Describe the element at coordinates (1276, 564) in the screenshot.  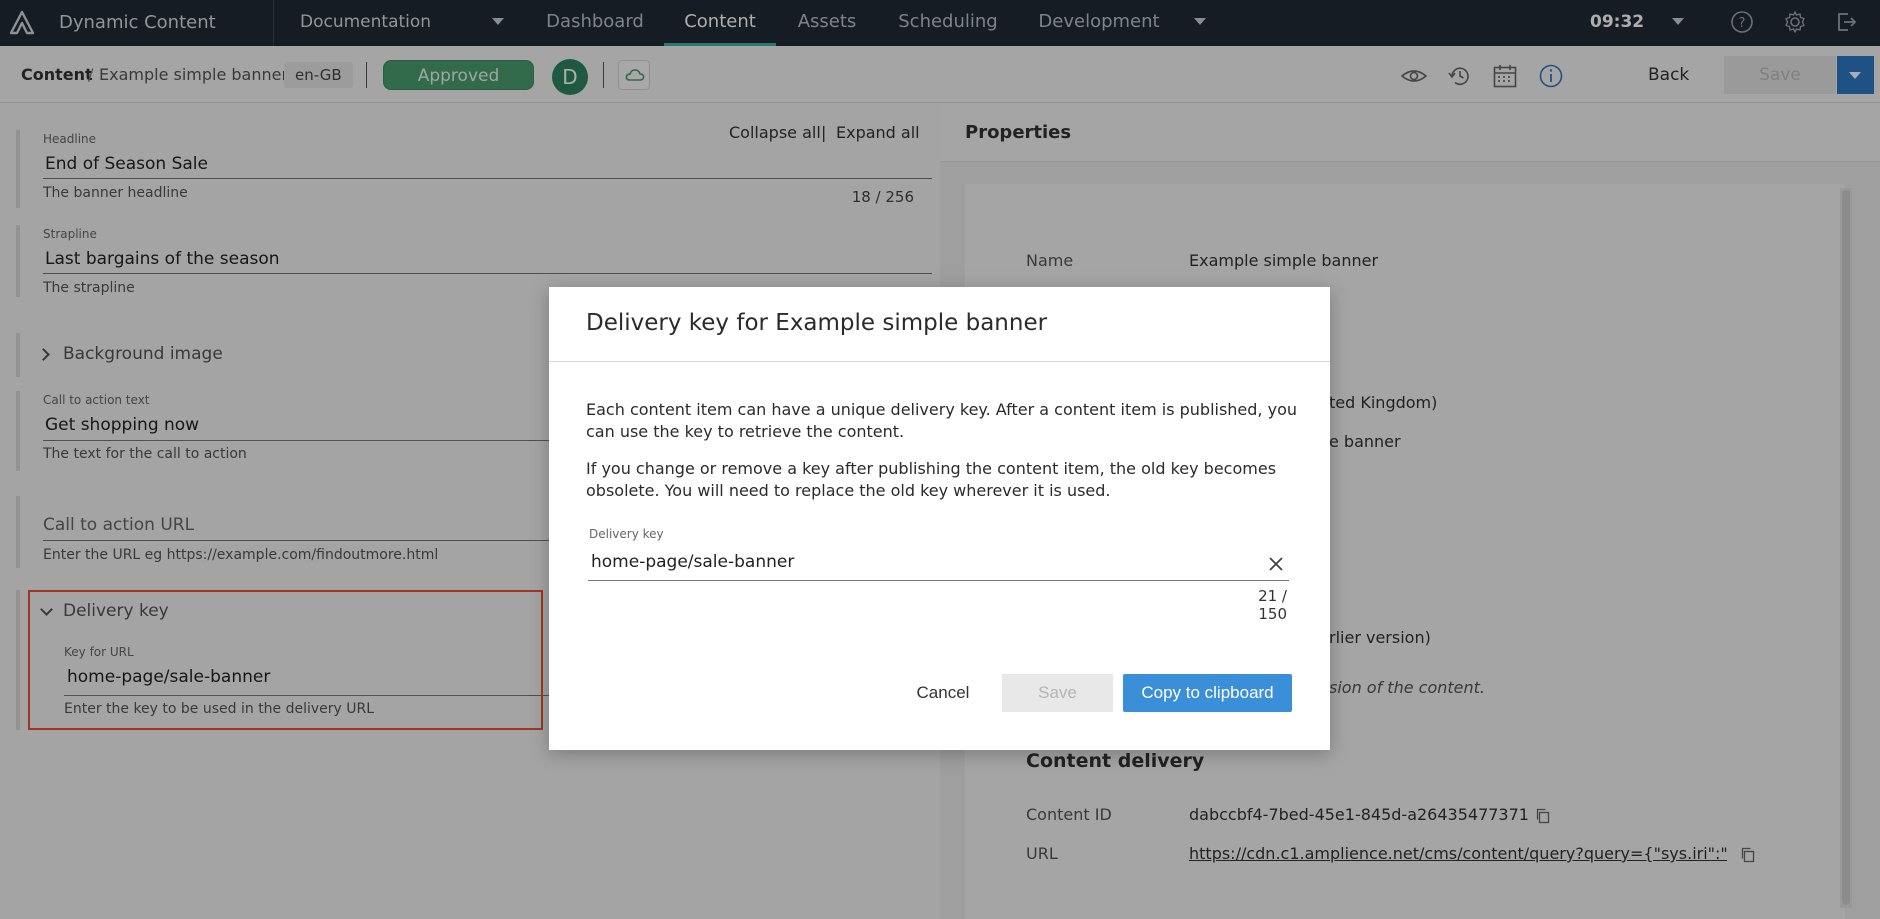
I see `close-icon` at that location.